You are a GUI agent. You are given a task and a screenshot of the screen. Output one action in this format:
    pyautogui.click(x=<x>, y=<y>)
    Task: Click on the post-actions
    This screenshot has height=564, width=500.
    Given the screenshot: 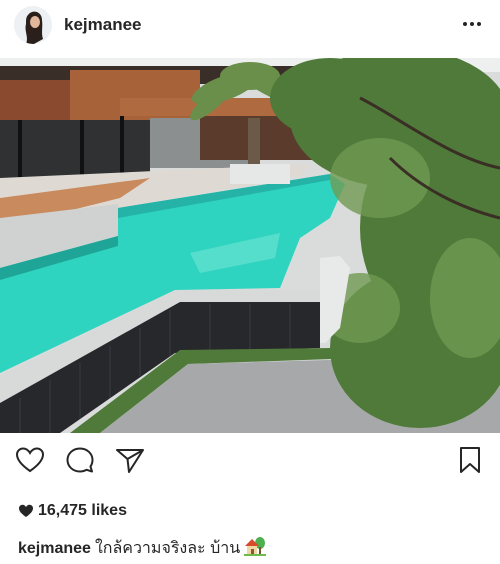 What is the action you would take?
    pyautogui.click(x=250, y=464)
    